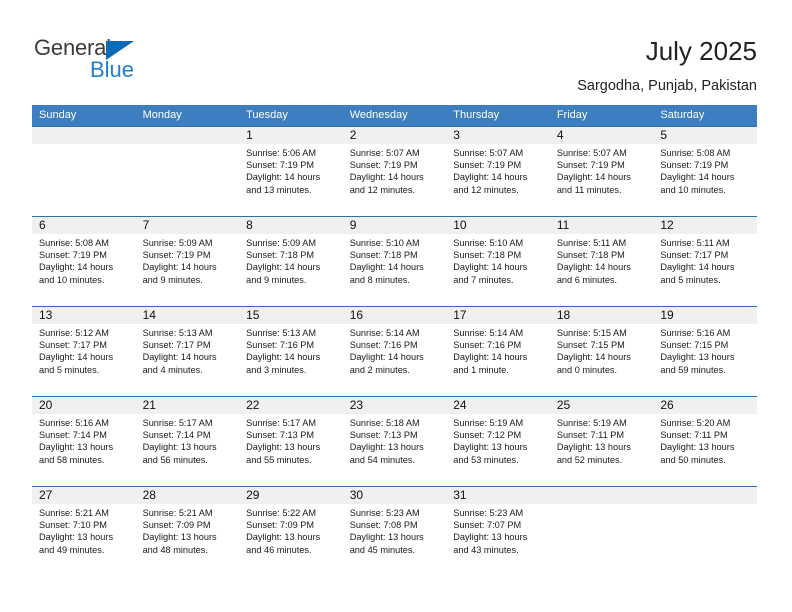 The height and width of the screenshot is (612, 792). I want to click on day-number: 12, so click(705, 225).